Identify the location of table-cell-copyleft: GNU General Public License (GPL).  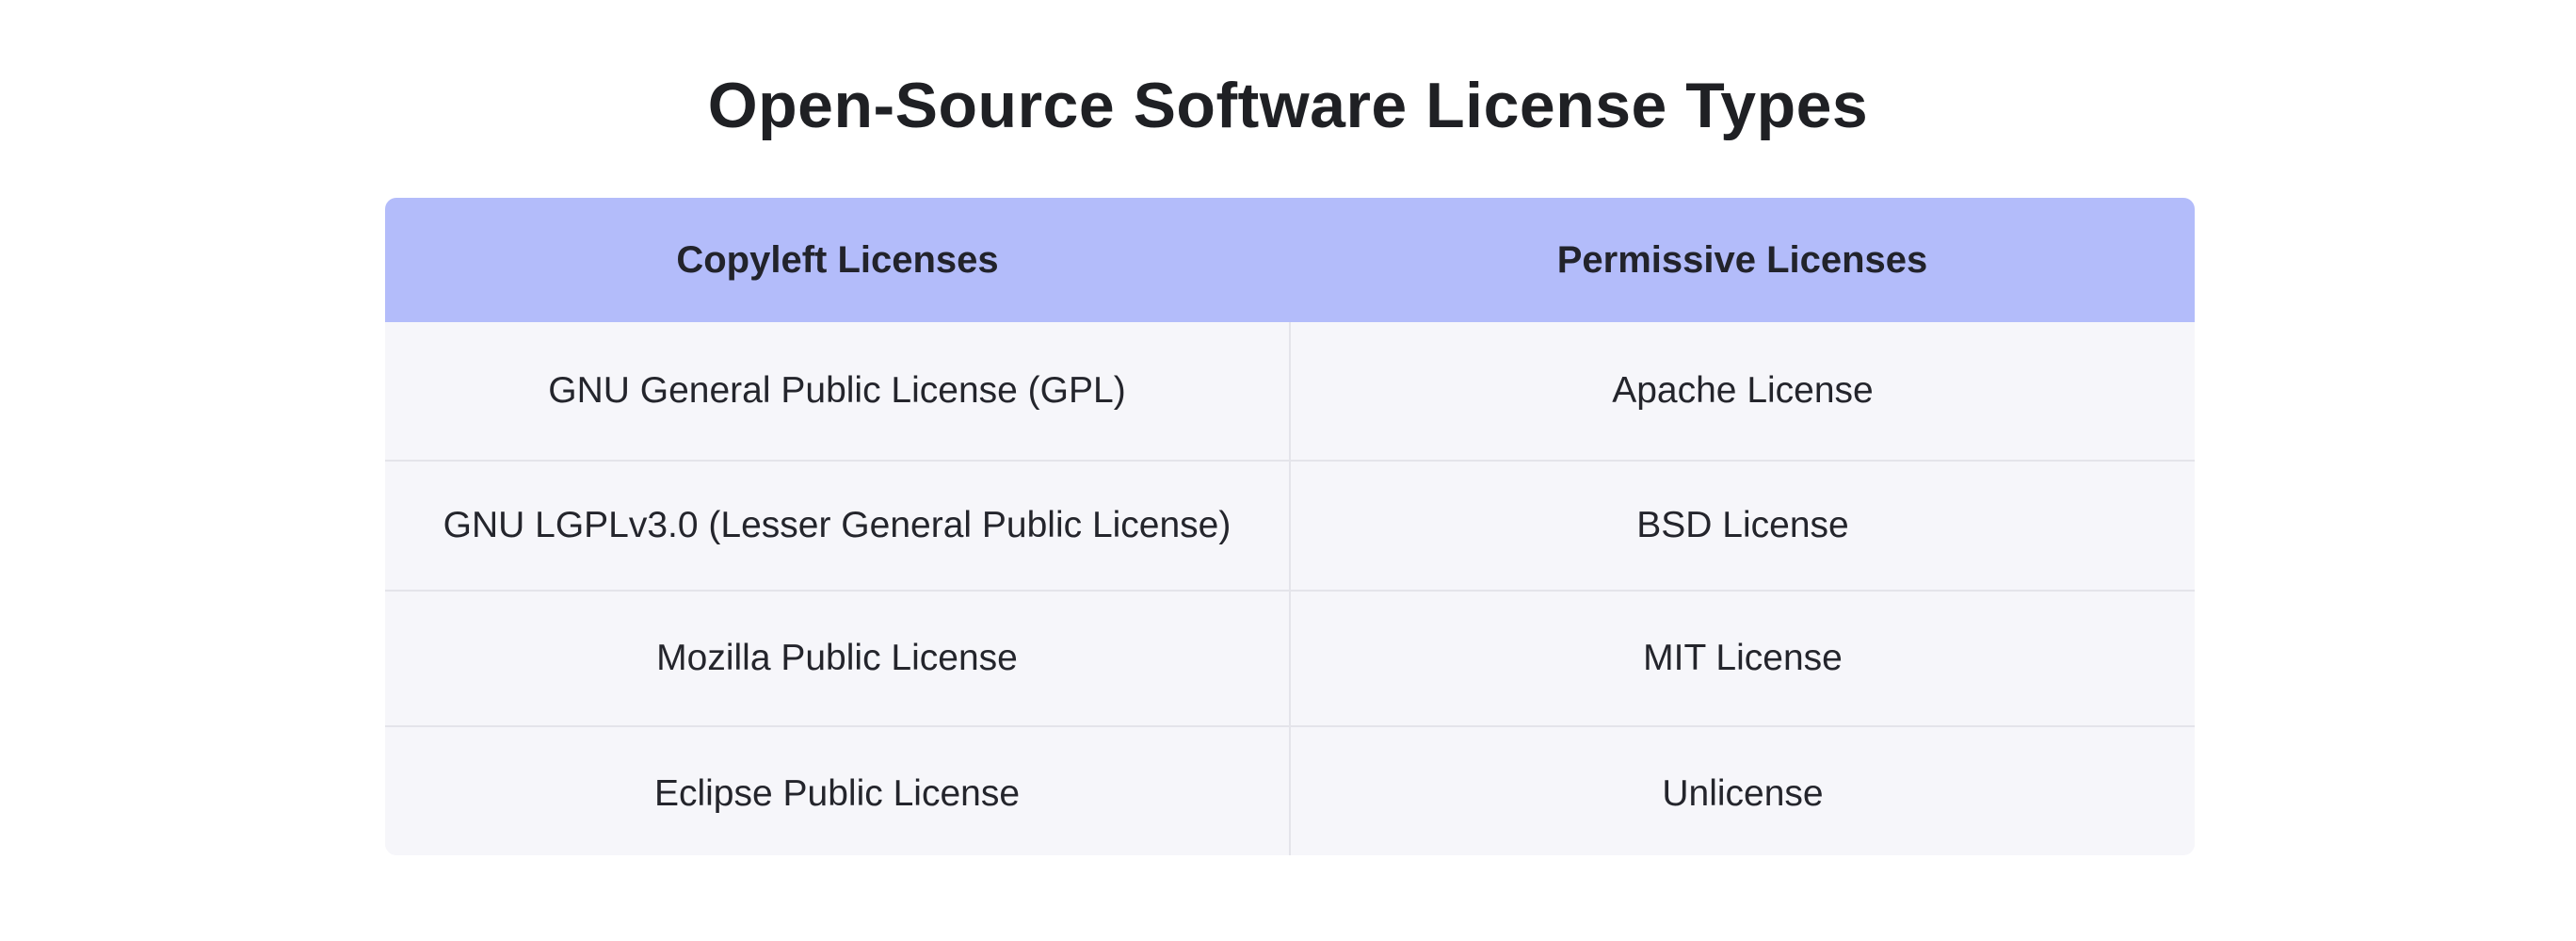
(838, 391).